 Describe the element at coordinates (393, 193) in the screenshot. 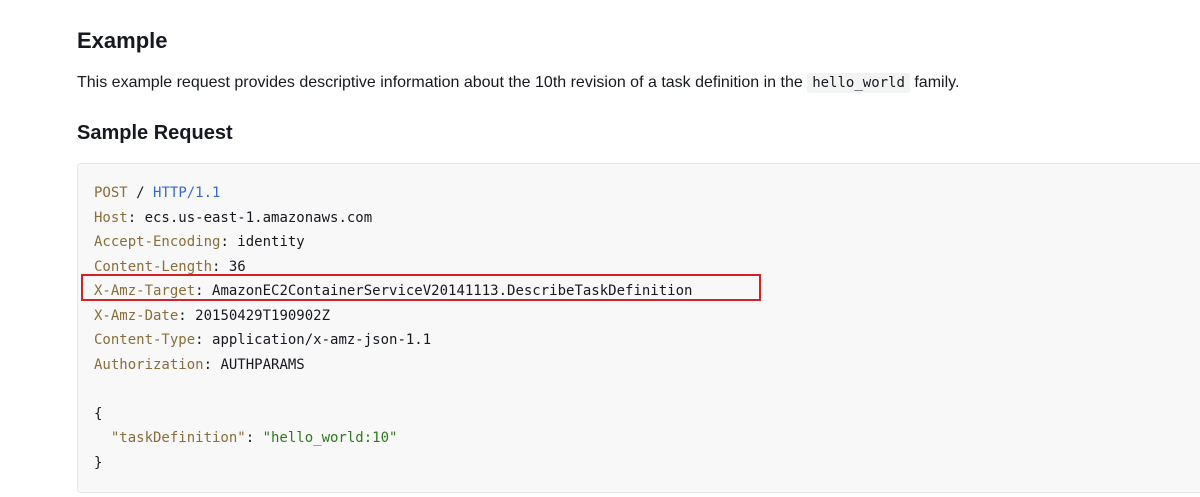

I see `request-line: POST / HTTP/1.1` at that location.